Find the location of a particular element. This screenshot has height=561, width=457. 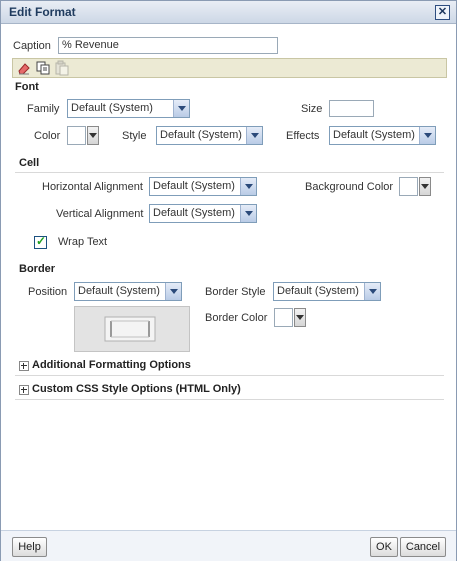

border-style-select: Default (System) is located at coordinates (327, 291).